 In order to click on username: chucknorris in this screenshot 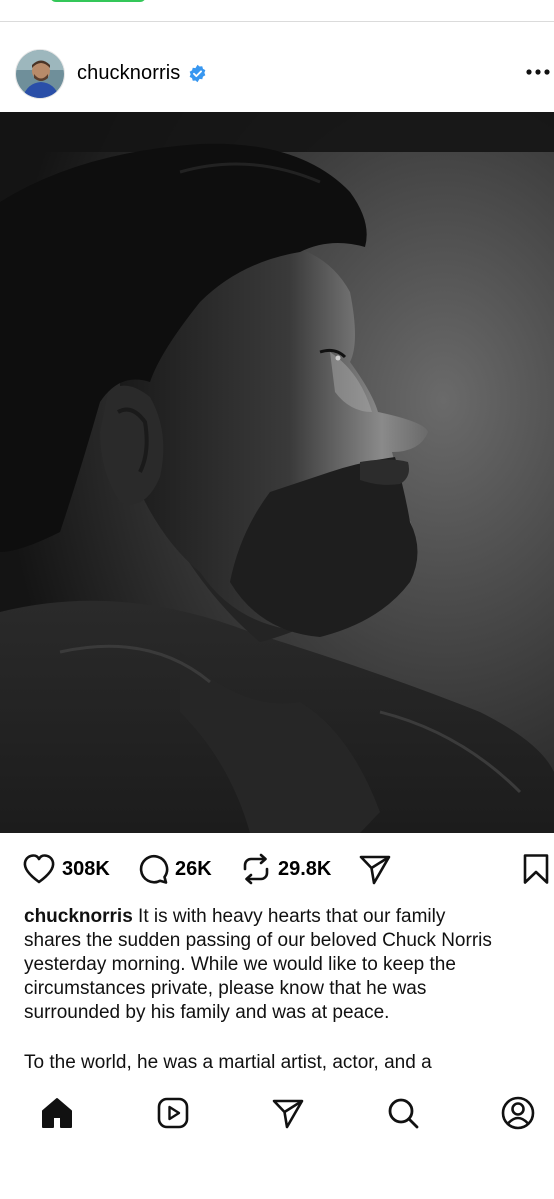, I will do `click(128, 73)`.